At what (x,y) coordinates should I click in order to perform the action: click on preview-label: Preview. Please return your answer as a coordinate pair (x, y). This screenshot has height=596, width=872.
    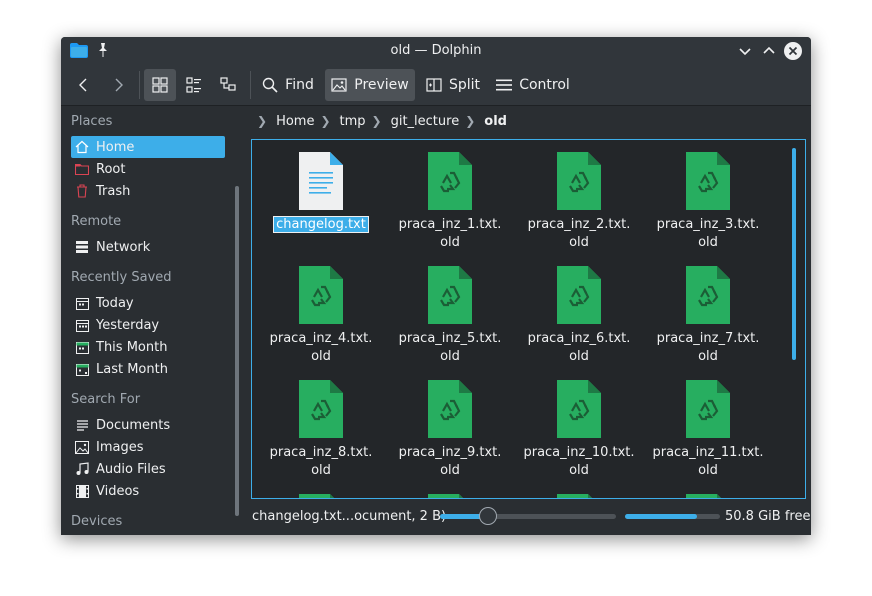
    Looking at the image, I should click on (381, 85).